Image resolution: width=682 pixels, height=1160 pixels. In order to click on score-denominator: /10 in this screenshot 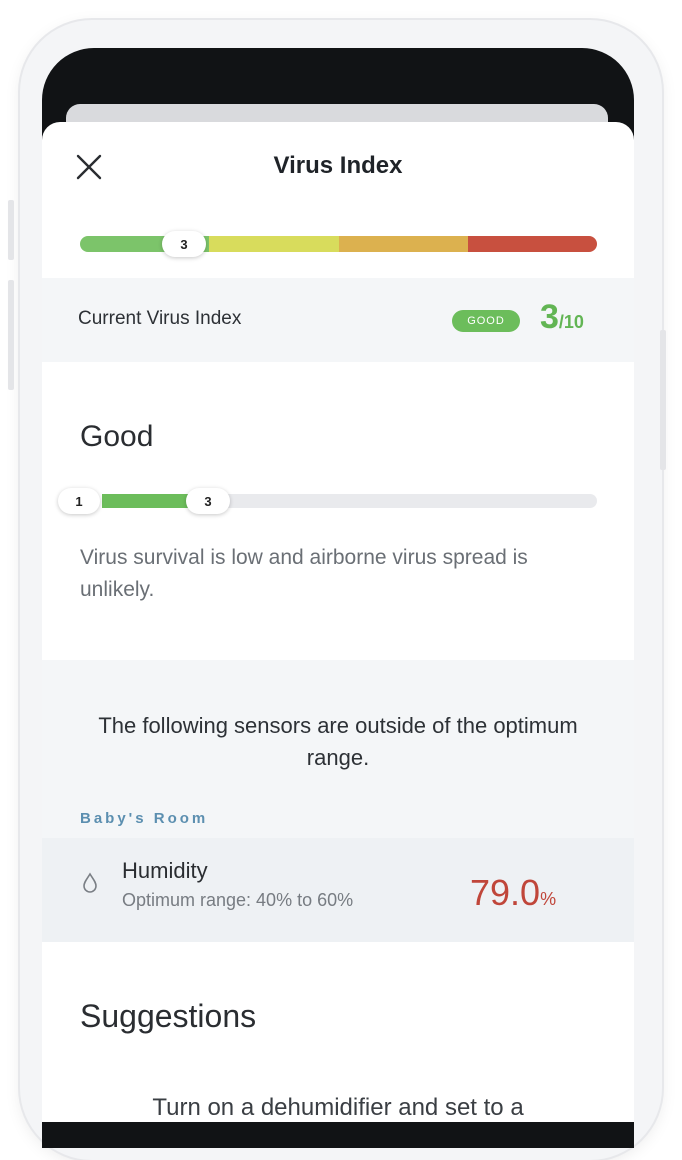, I will do `click(571, 322)`.